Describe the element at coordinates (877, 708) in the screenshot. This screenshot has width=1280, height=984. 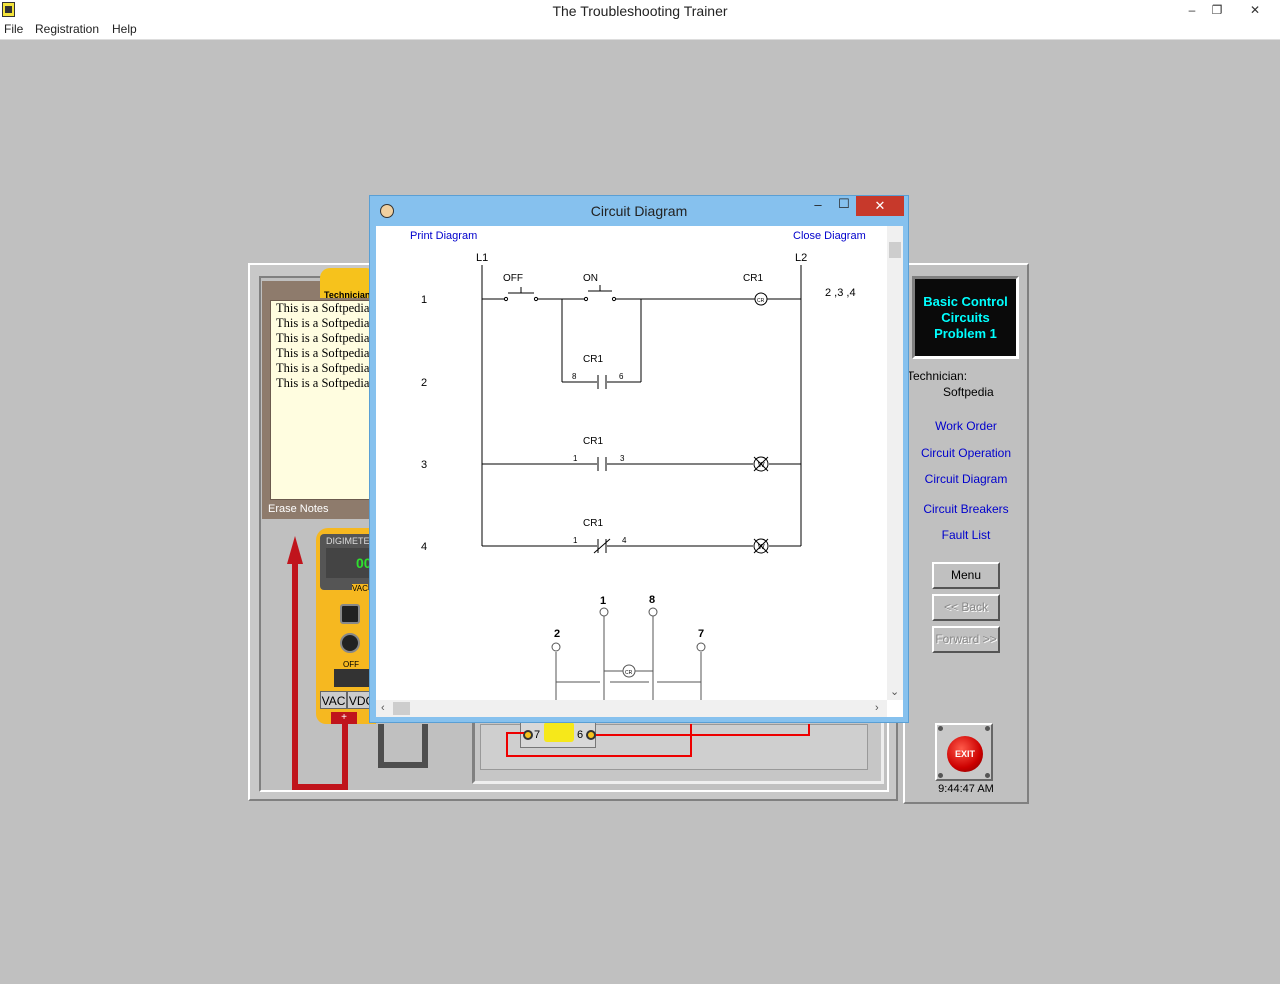
I see `scroll-right-arrow-icon: ›` at that location.